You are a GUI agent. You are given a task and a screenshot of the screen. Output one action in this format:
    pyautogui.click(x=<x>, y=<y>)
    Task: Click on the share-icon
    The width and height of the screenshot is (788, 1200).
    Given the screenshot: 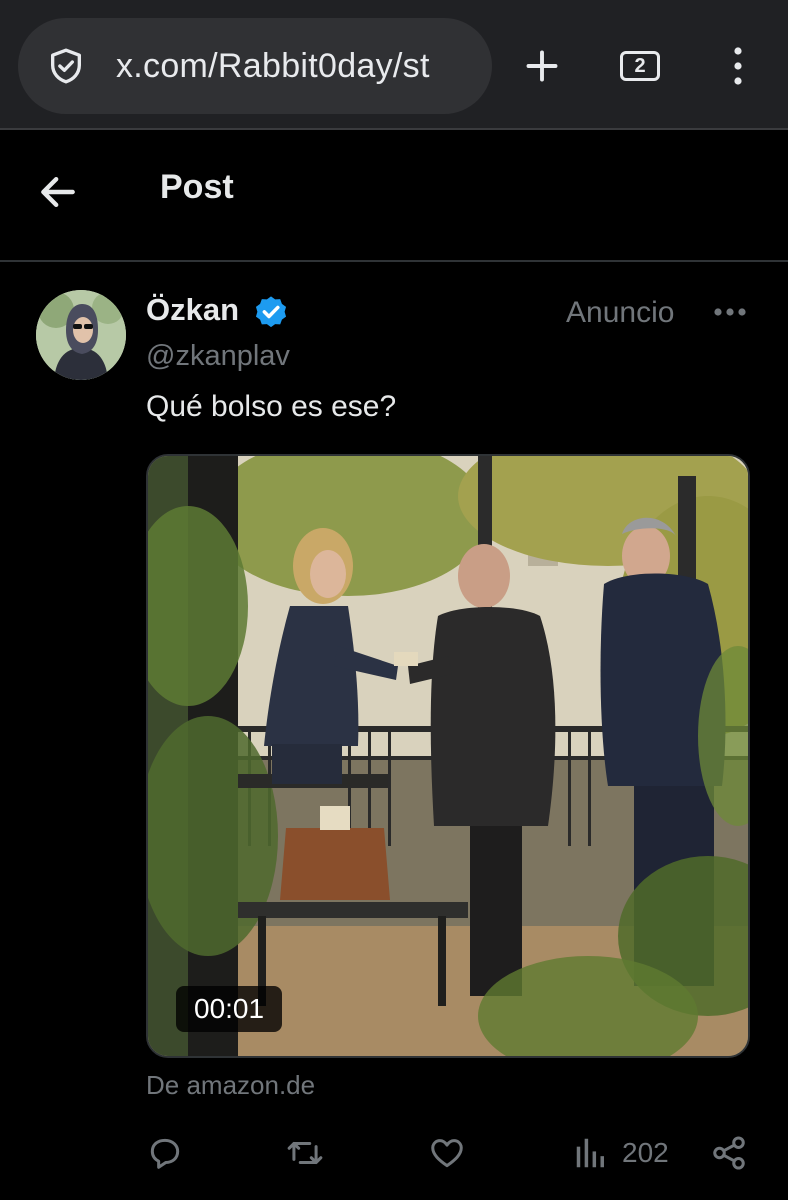 What is the action you would take?
    pyautogui.click(x=729, y=1153)
    